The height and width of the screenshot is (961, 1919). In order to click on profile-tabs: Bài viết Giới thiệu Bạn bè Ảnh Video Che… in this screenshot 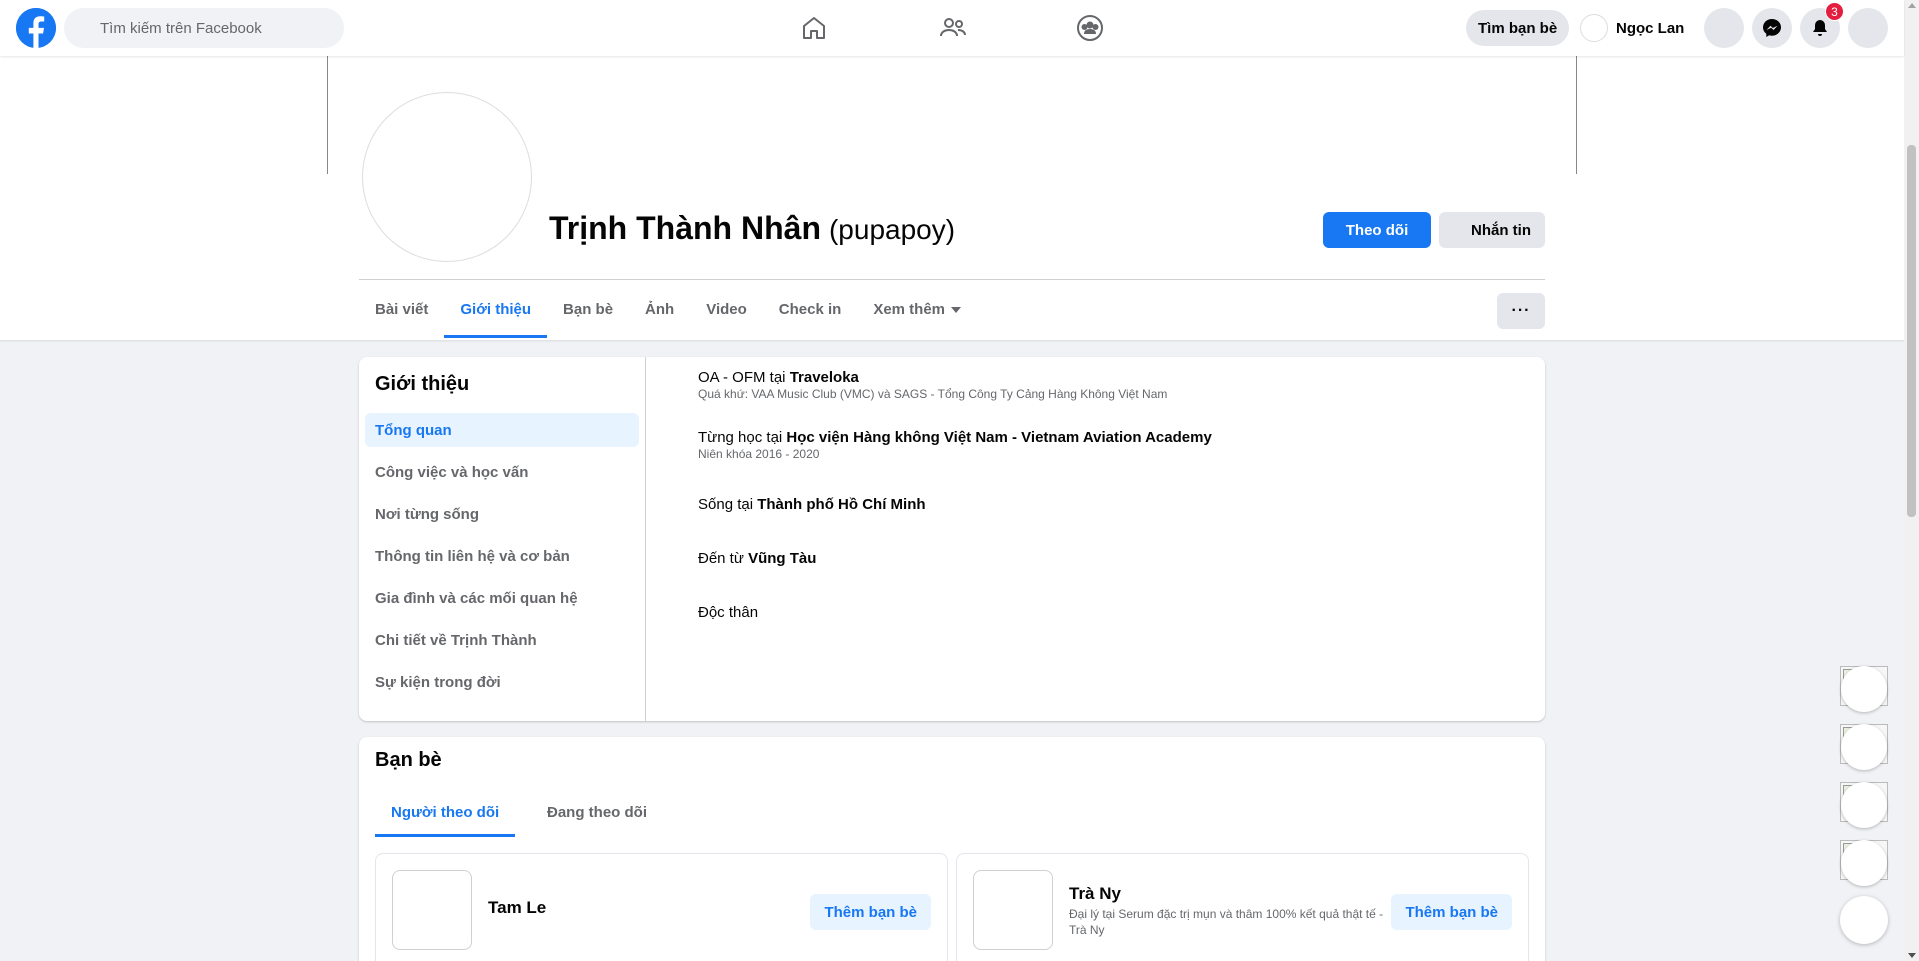, I will do `click(668, 309)`.